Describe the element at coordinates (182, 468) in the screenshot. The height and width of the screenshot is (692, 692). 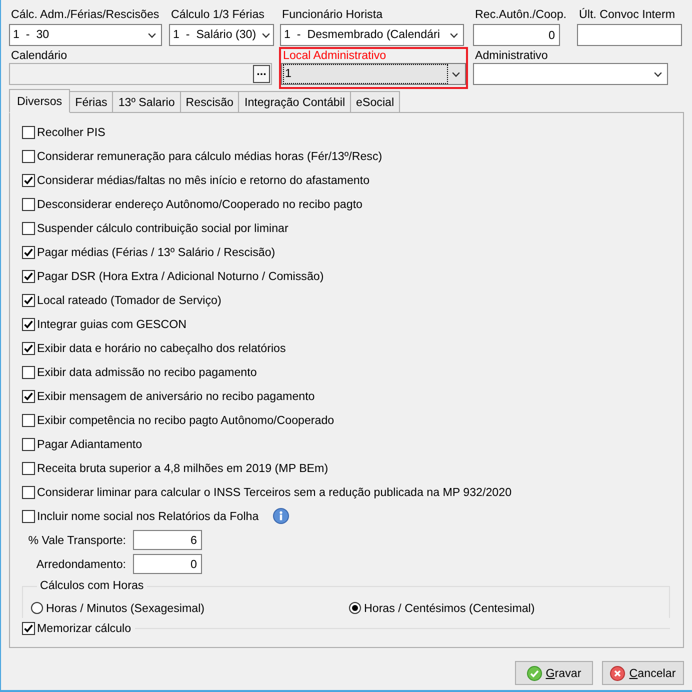
I see `checkbox-label: Receita bruta superior a 4,8 milhões em 2019 (MP BEm)` at that location.